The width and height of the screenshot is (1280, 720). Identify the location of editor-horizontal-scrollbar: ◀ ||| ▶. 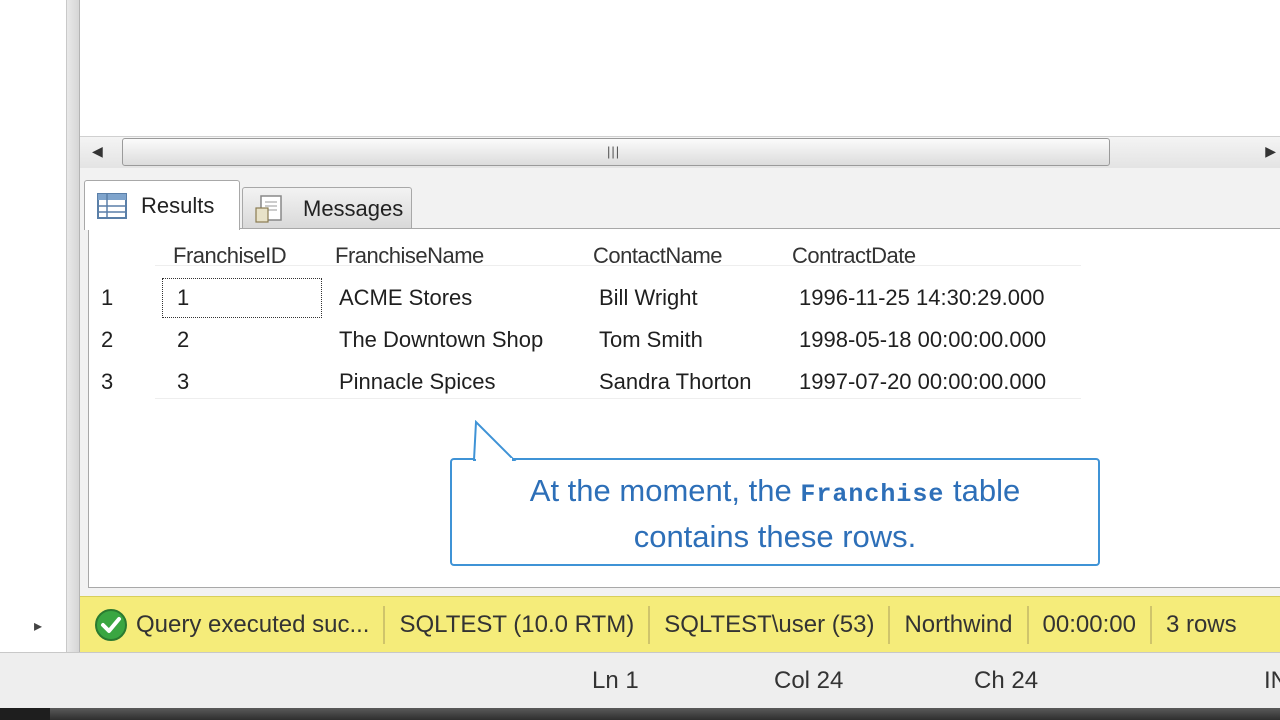
(680, 153).